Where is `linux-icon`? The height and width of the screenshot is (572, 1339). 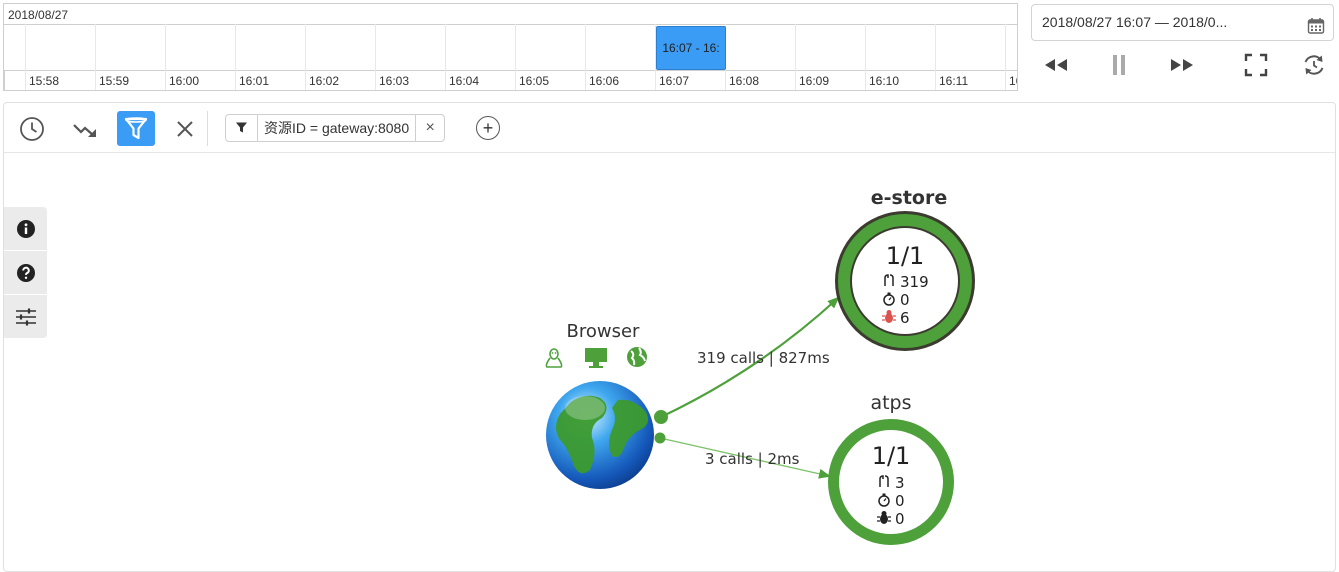
linux-icon is located at coordinates (554, 358).